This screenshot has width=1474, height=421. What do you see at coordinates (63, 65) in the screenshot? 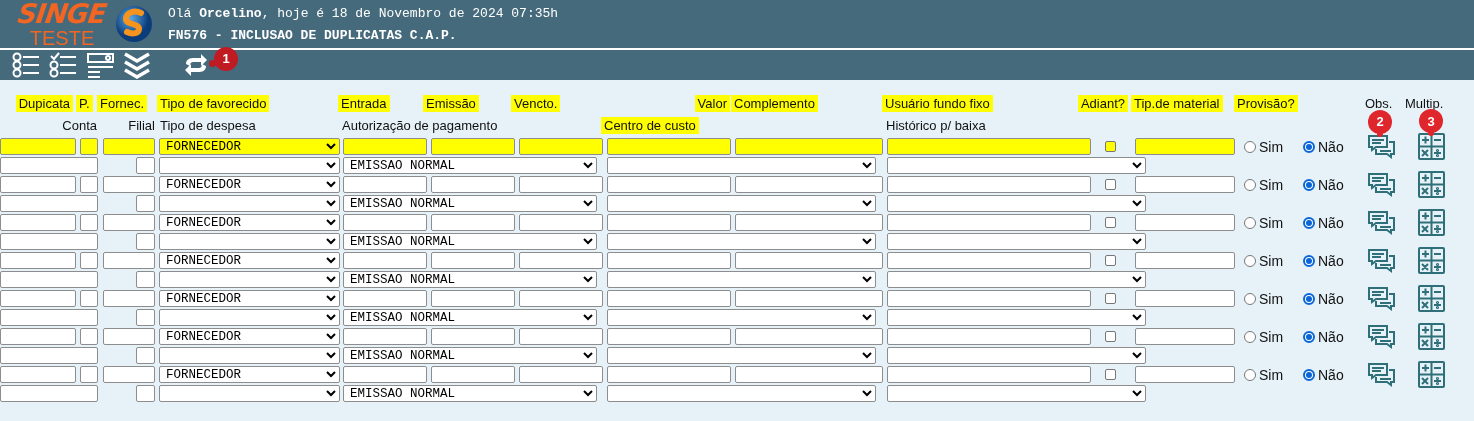
I see `checklist-icon` at bounding box center [63, 65].